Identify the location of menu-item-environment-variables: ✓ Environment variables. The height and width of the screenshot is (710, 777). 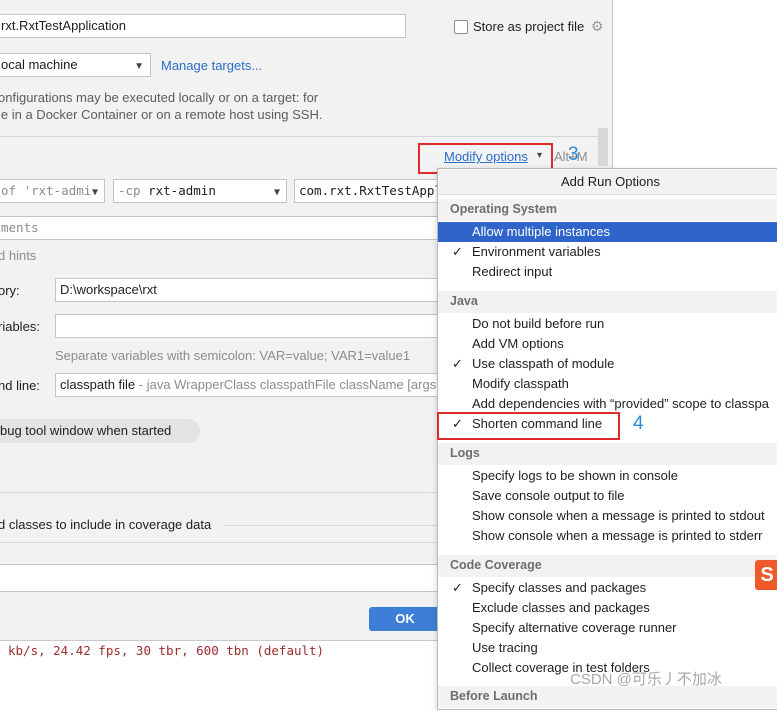
(607, 252).